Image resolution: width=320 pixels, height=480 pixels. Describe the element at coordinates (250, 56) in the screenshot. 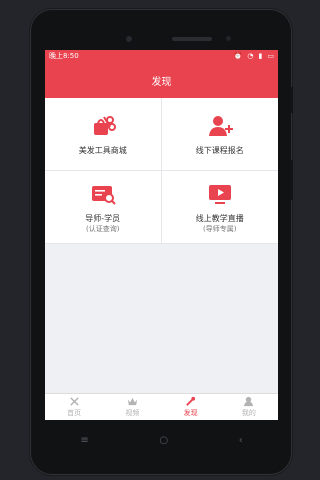

I see `wifi-icon: ◔` at that location.